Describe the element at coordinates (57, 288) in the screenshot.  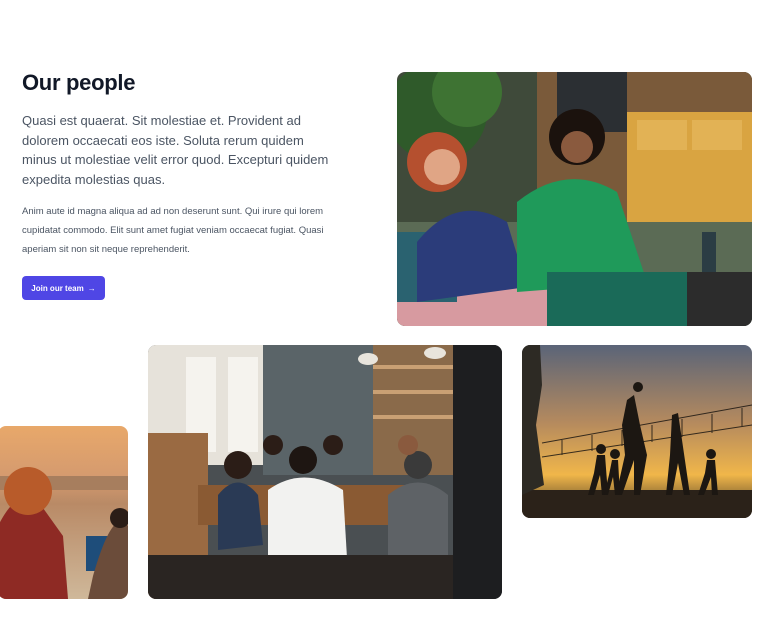
I see `join-team-label: Join our team` at that location.